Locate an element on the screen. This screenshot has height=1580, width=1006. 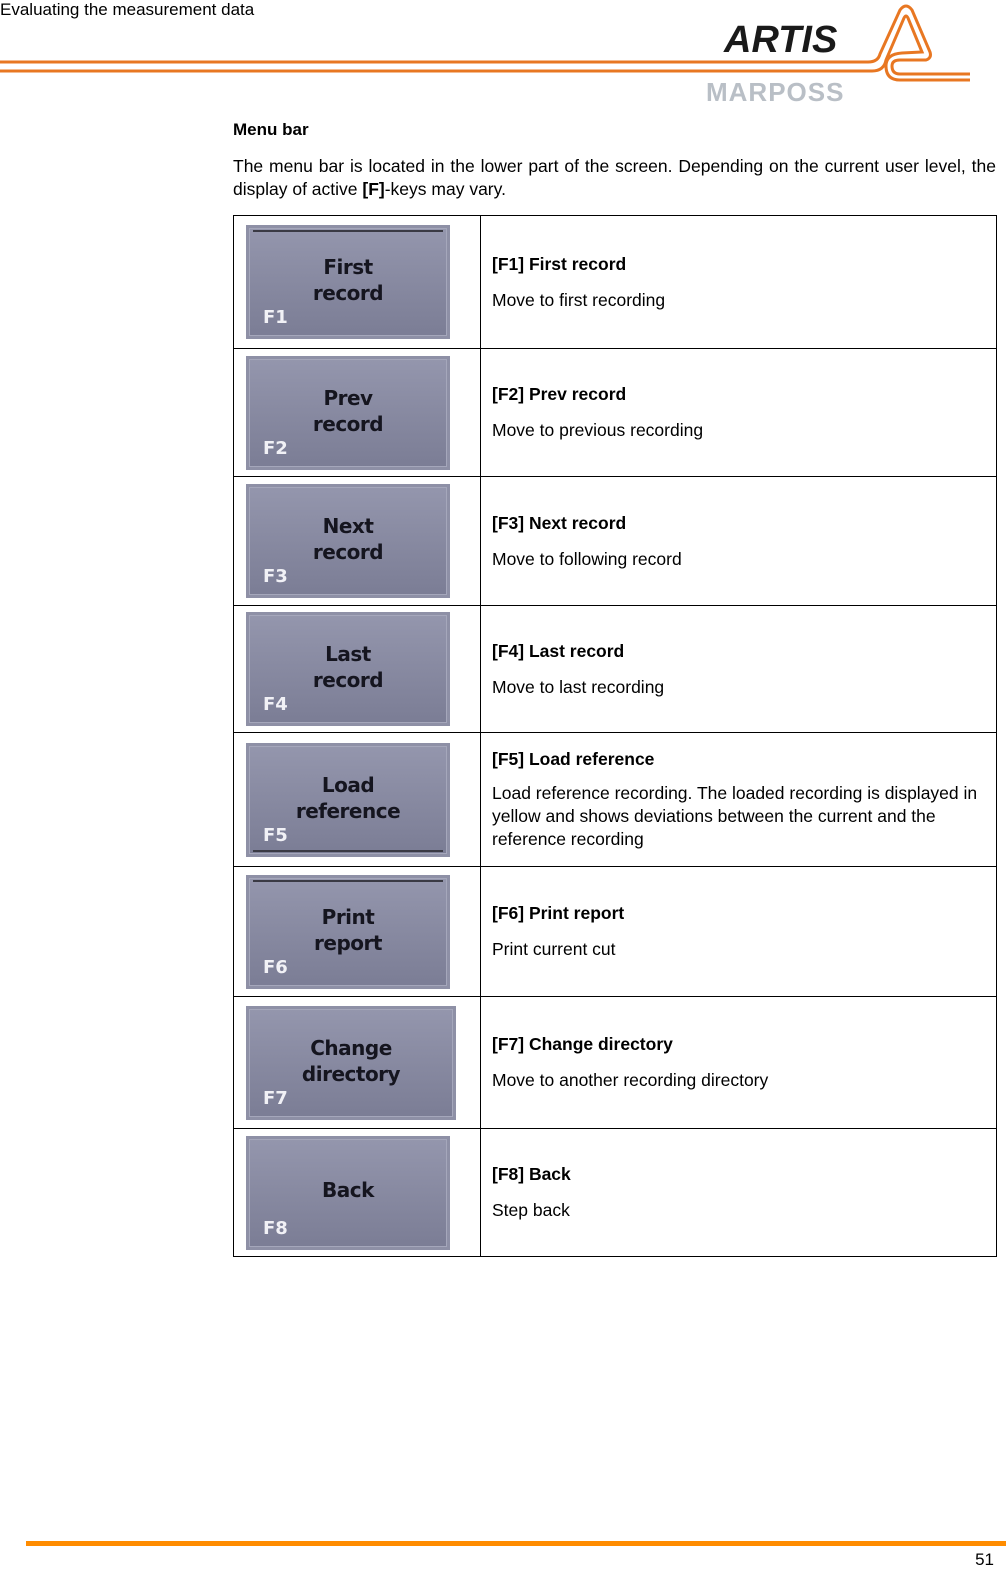
key-title: [F8] Back is located at coordinates (531, 1174).